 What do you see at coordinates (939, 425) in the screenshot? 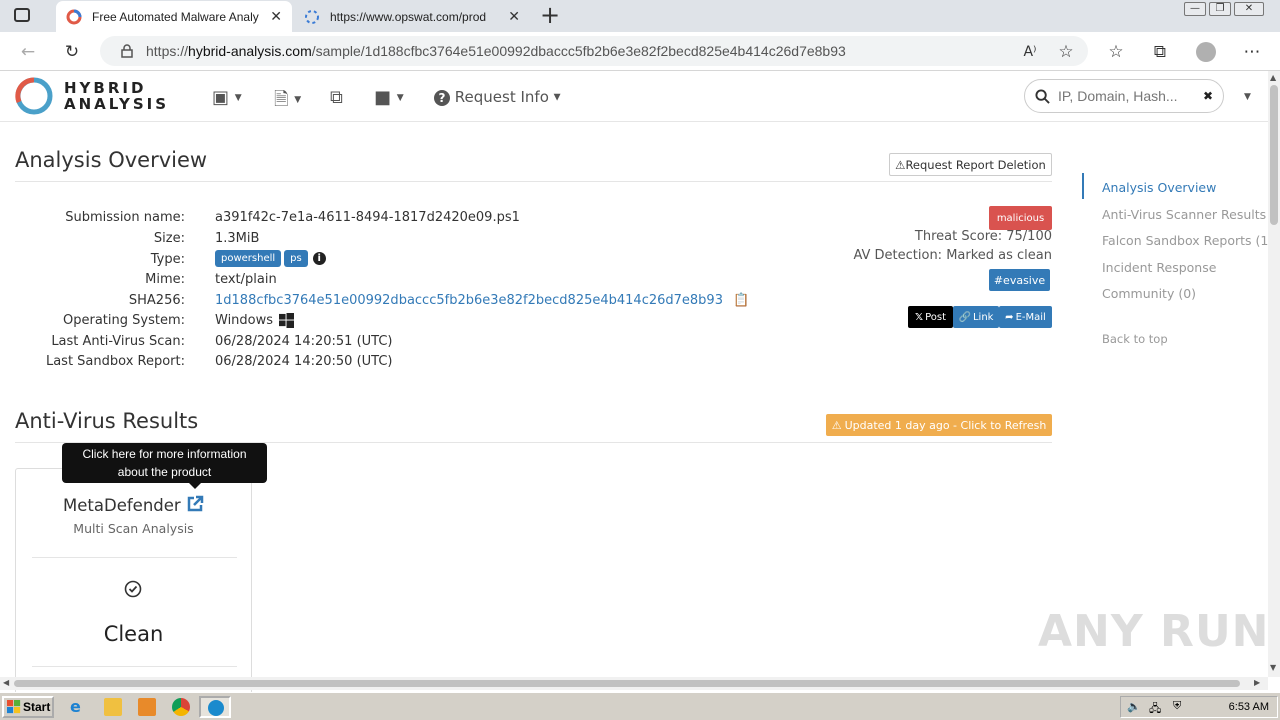
I see `refresh-button: ⚠ Updated 1 day ago - Click to Refresh` at bounding box center [939, 425].